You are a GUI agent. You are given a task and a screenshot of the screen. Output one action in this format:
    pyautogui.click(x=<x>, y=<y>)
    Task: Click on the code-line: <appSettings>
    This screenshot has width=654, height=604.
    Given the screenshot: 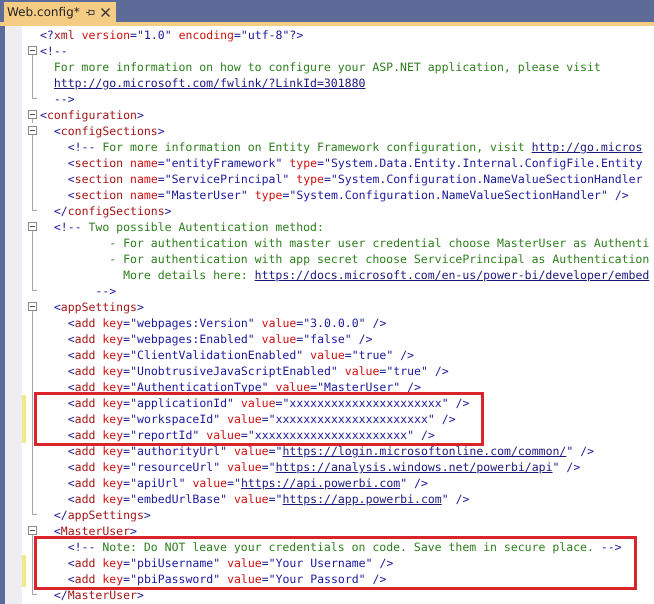 What is the action you would take?
    pyautogui.click(x=98, y=307)
    